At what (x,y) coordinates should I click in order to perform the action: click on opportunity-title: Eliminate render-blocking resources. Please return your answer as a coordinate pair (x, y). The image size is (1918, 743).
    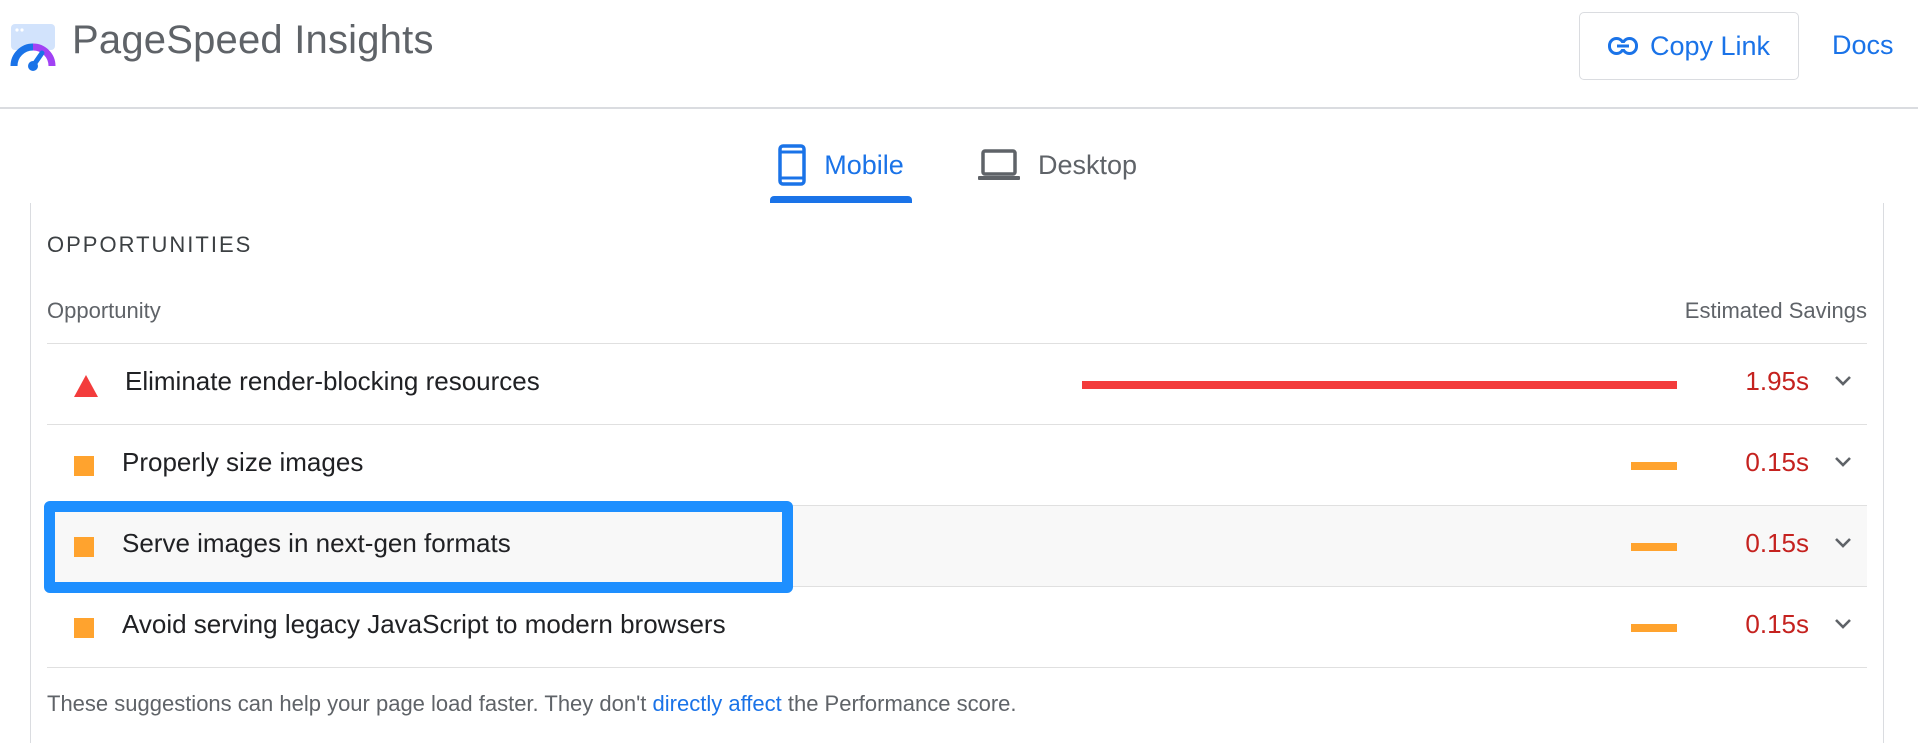
    Looking at the image, I should click on (332, 381).